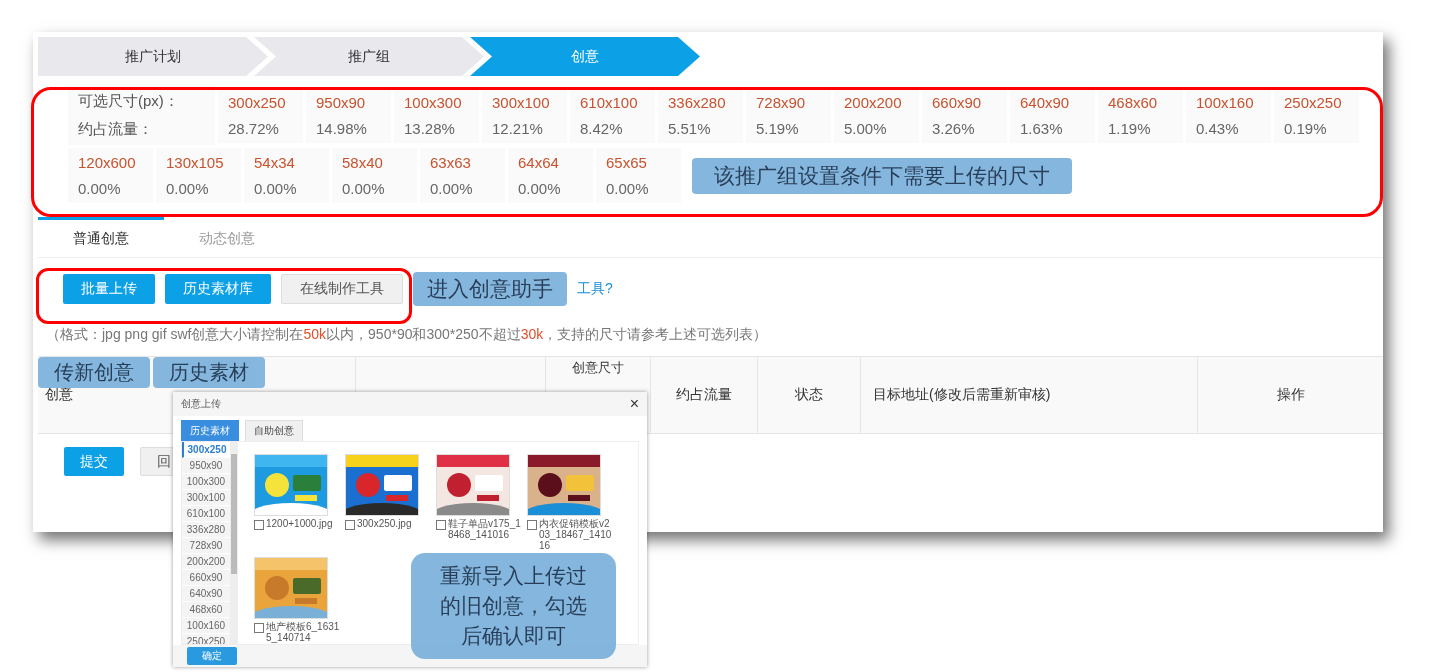  What do you see at coordinates (363, 162) in the screenshot?
I see `size-value: 58x40` at bounding box center [363, 162].